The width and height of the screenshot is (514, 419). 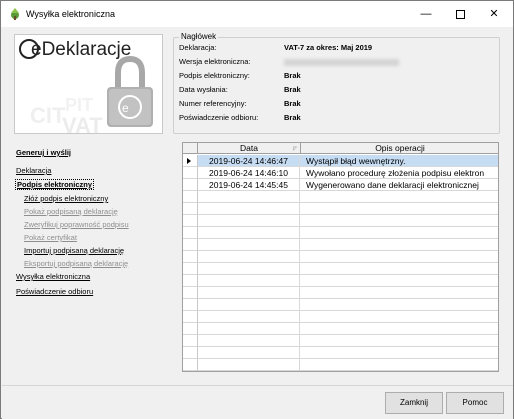 I want to click on nav-pokaz-certyfikat: Pokaż certyfikat, so click(x=50, y=237).